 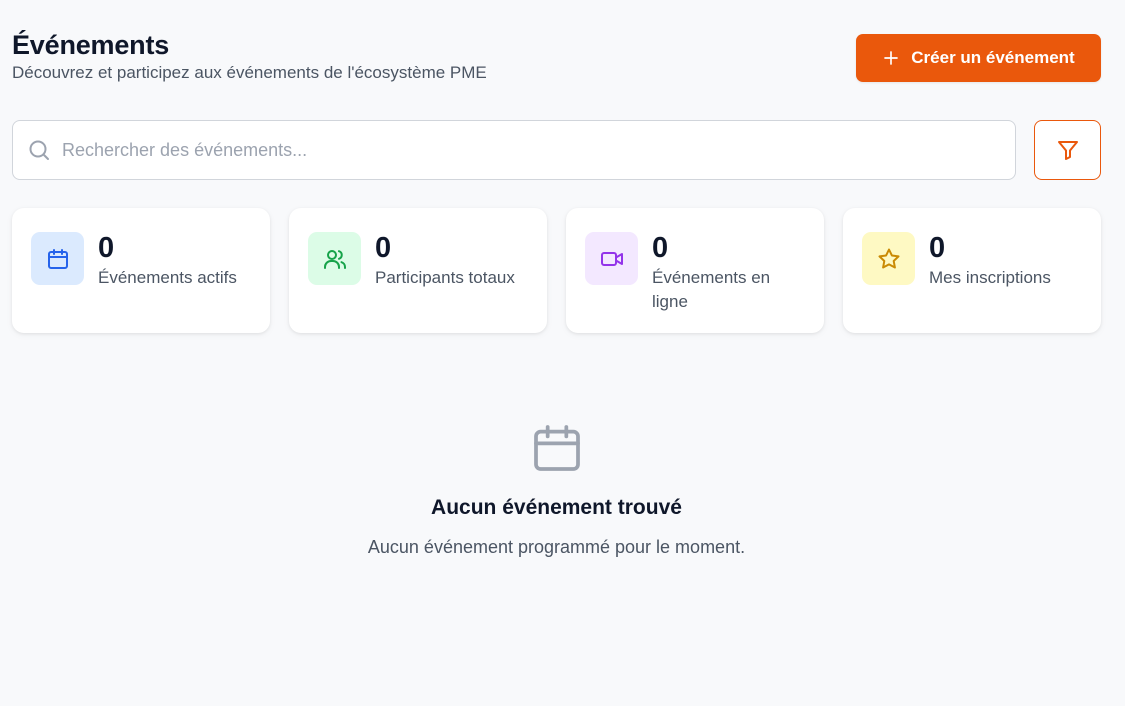 I want to click on users-icon, so click(x=334, y=259).